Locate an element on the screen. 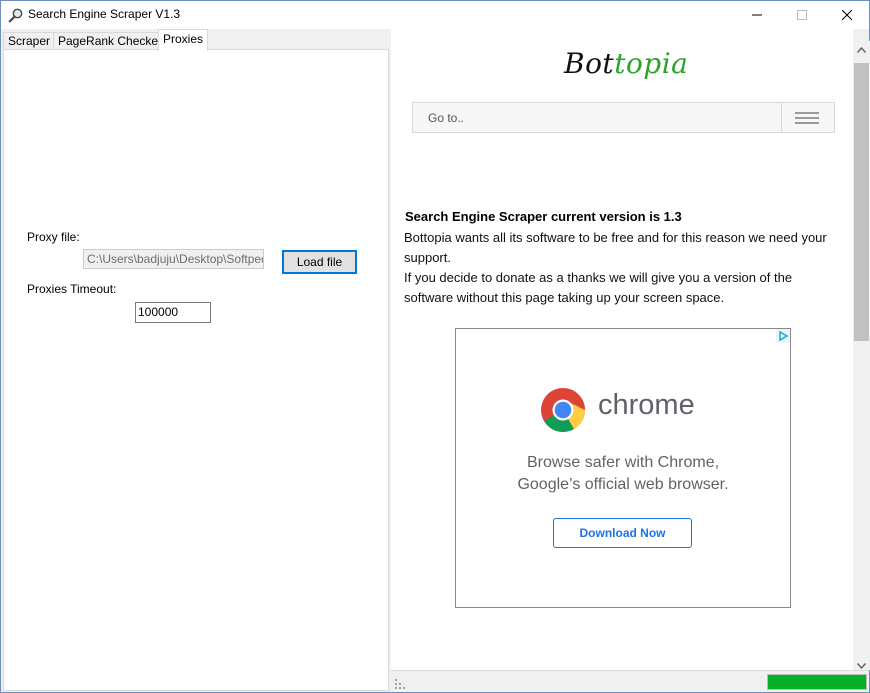  chevron-down-icon is located at coordinates (861, 665).